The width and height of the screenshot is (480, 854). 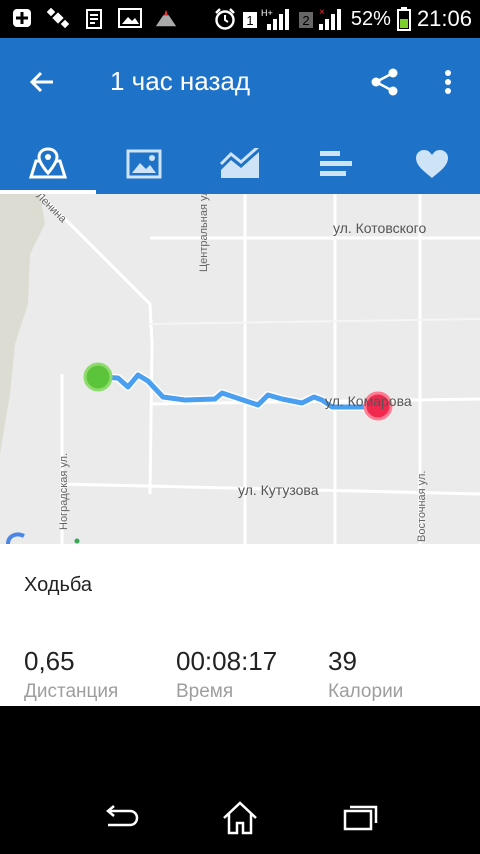 What do you see at coordinates (403, 19) in the screenshot?
I see `battery-icon` at bounding box center [403, 19].